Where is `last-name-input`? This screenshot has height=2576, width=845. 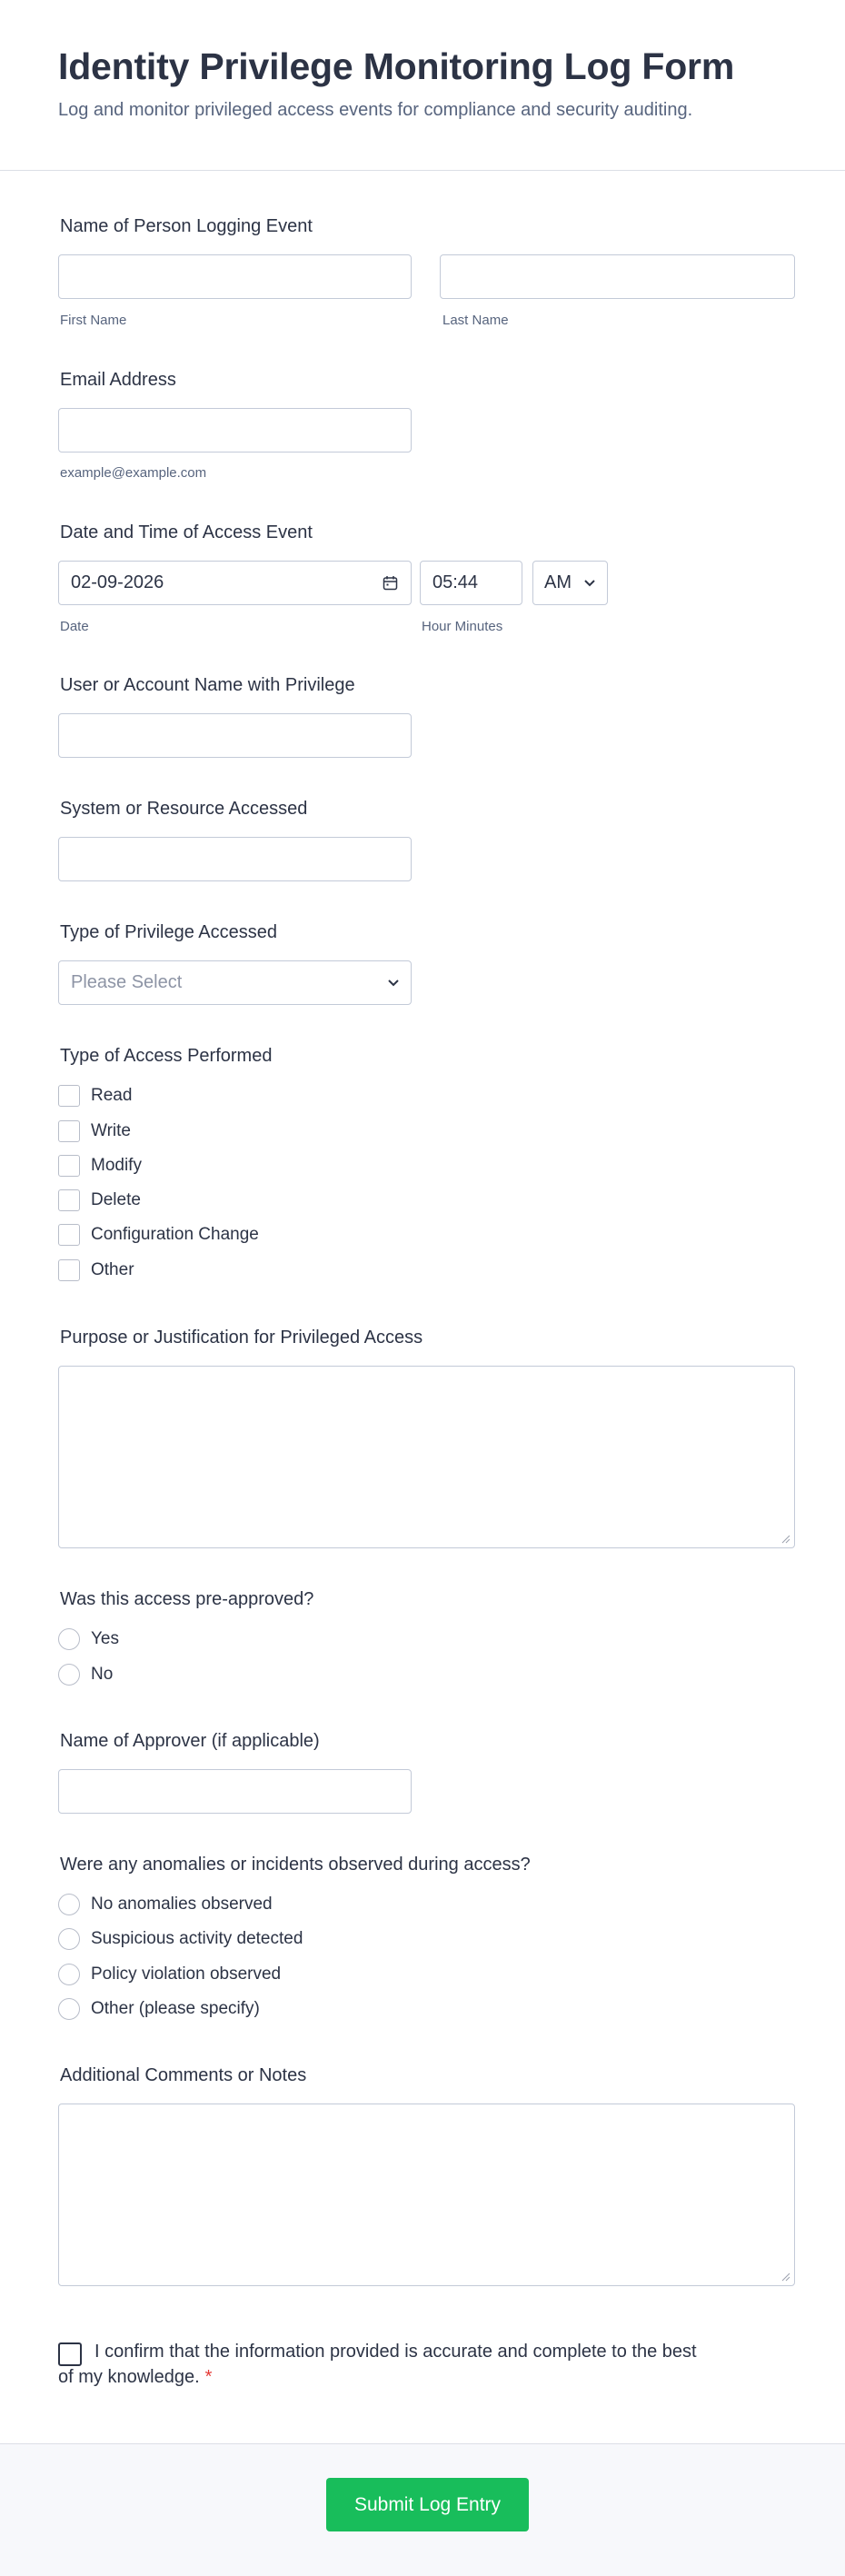 last-name-input is located at coordinates (617, 276).